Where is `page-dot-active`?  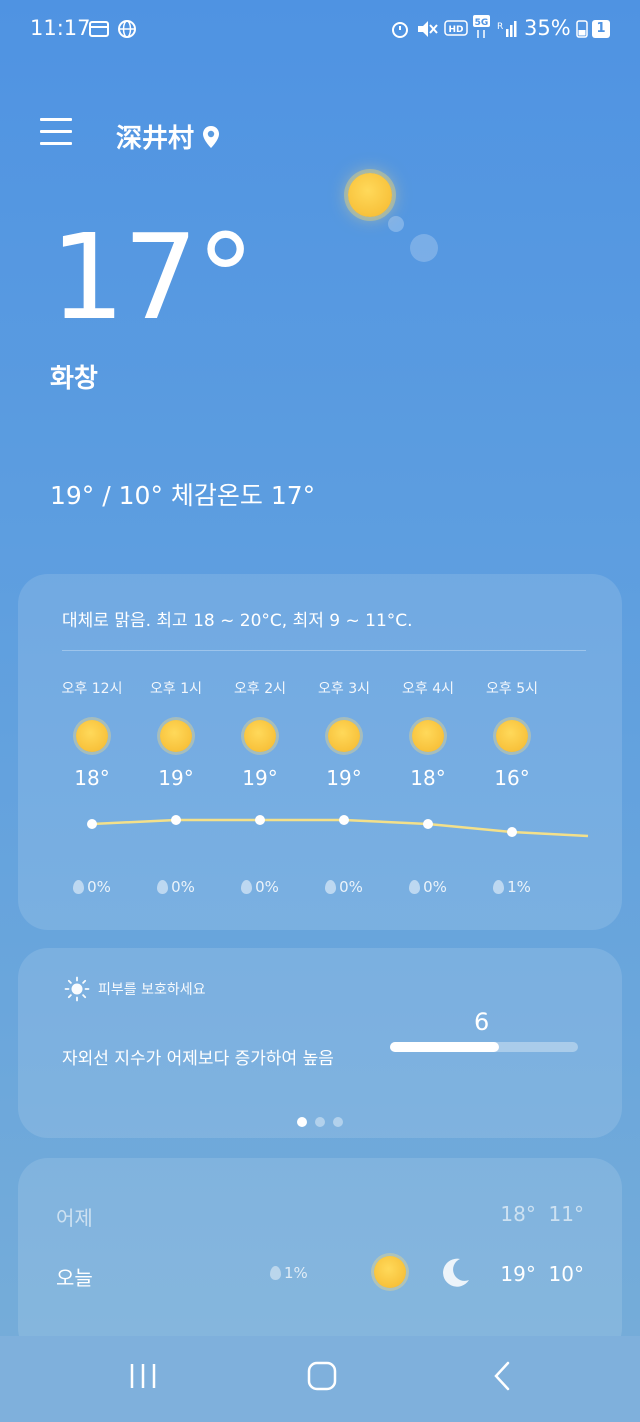 page-dot-active is located at coordinates (302, 1122).